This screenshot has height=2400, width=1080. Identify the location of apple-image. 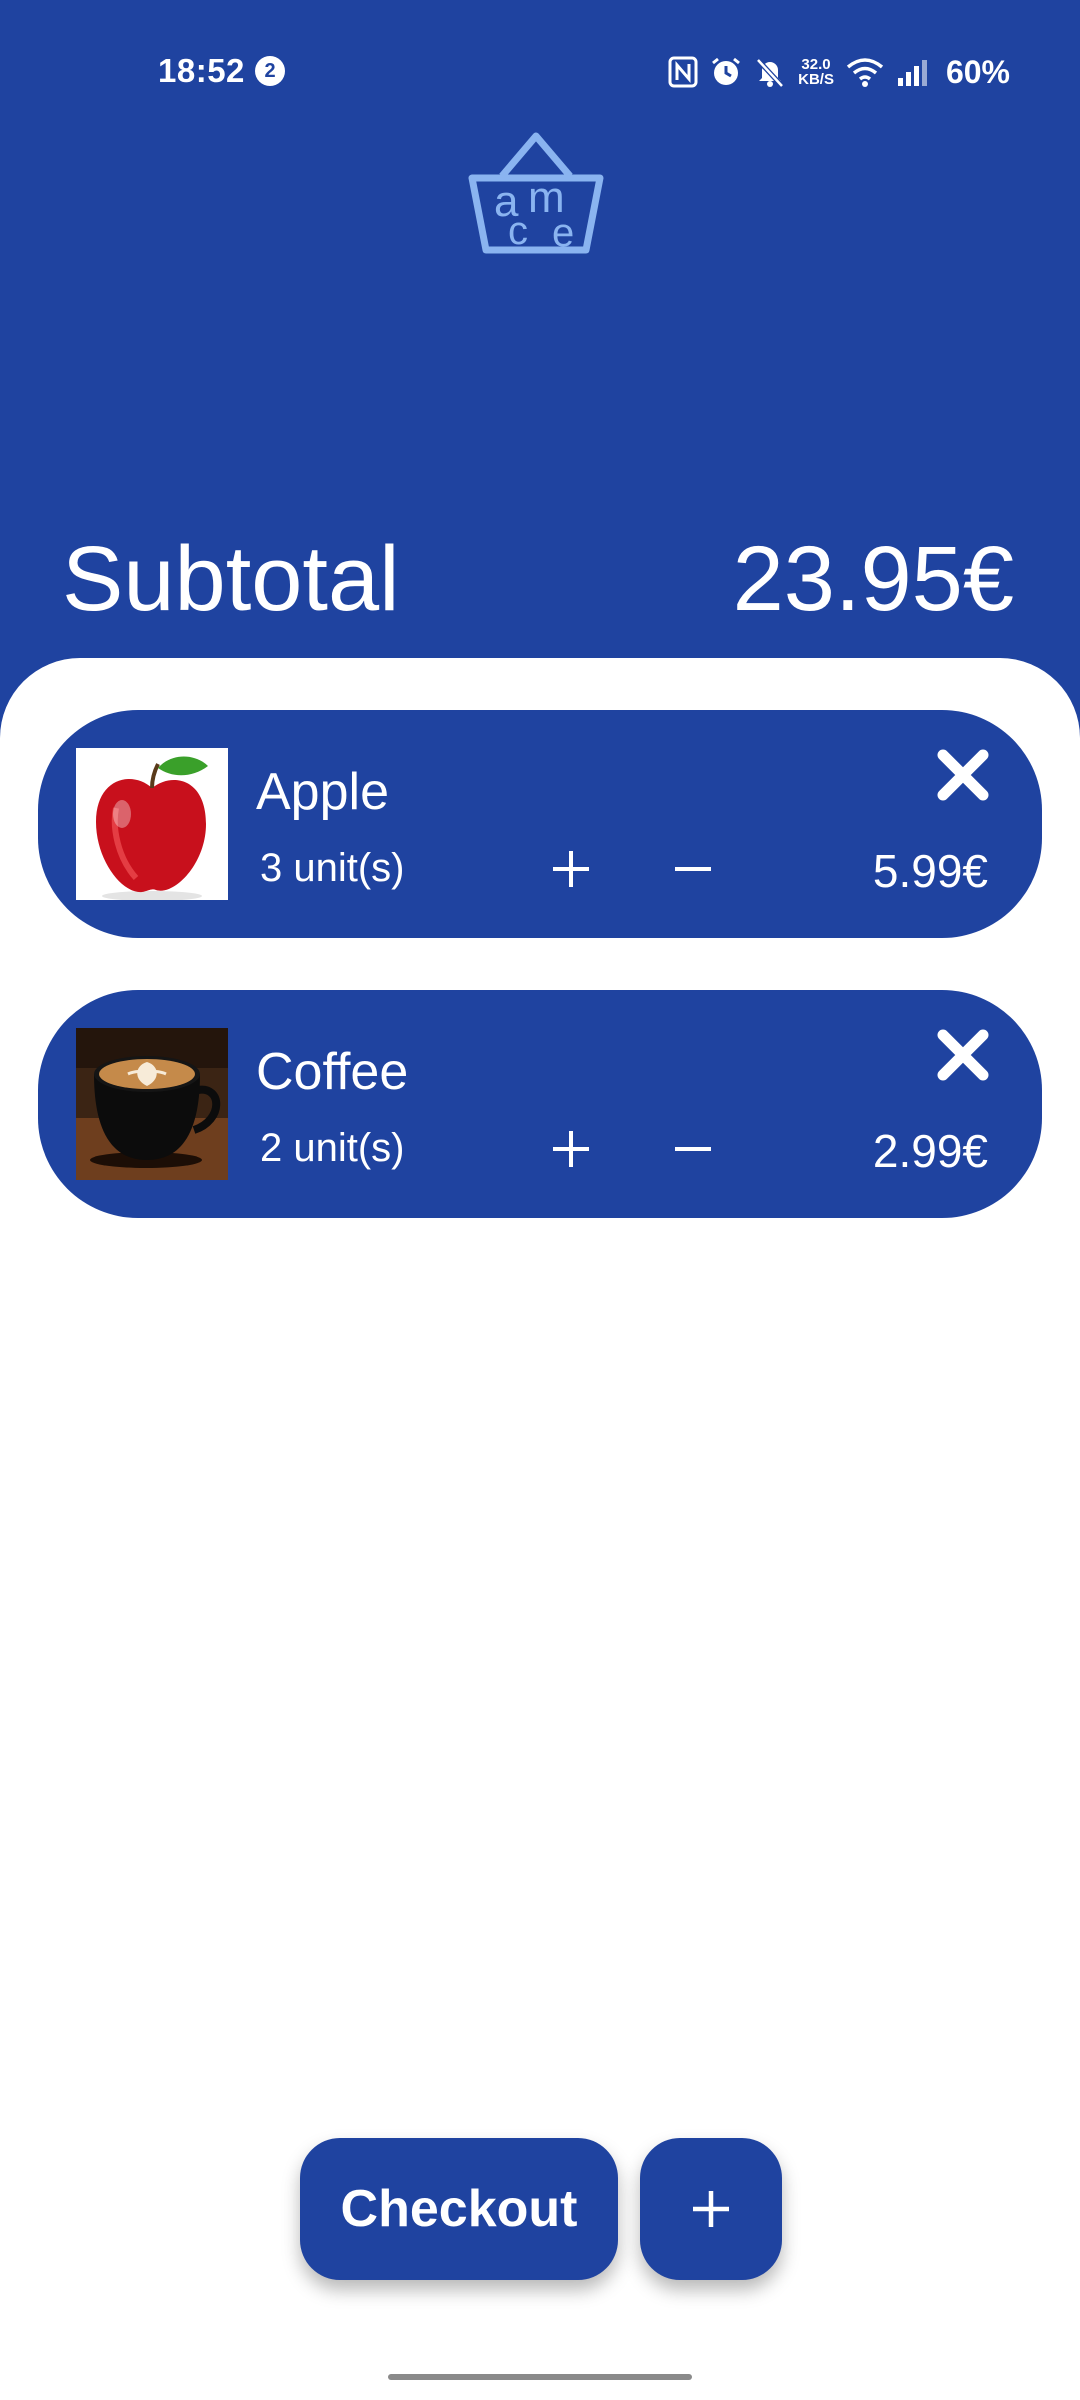
(152, 824).